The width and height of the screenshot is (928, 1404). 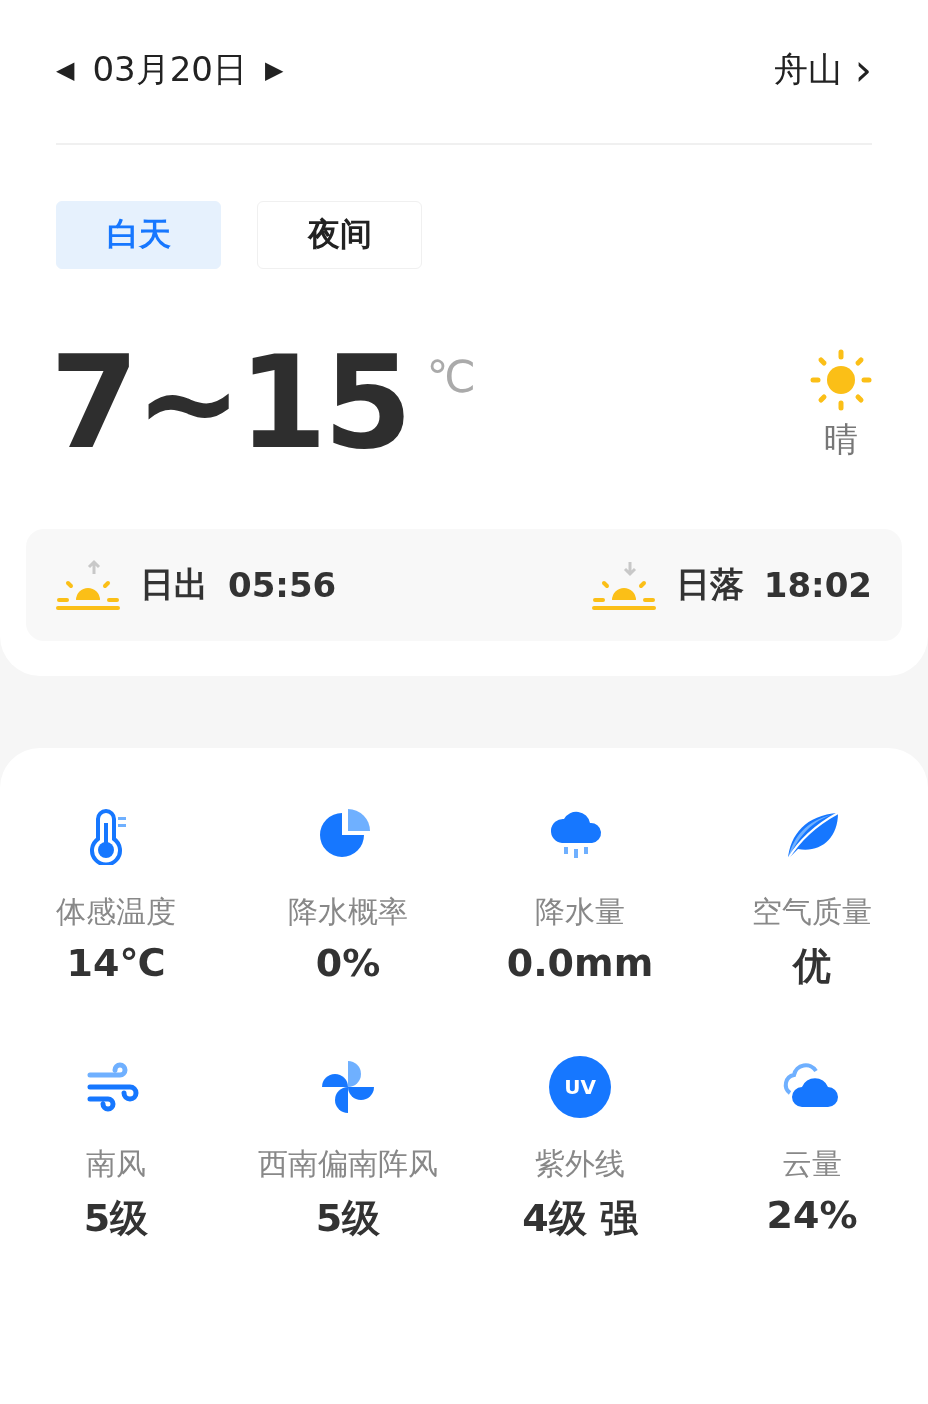 I want to click on detail-label: 南风, so click(x=116, y=1164).